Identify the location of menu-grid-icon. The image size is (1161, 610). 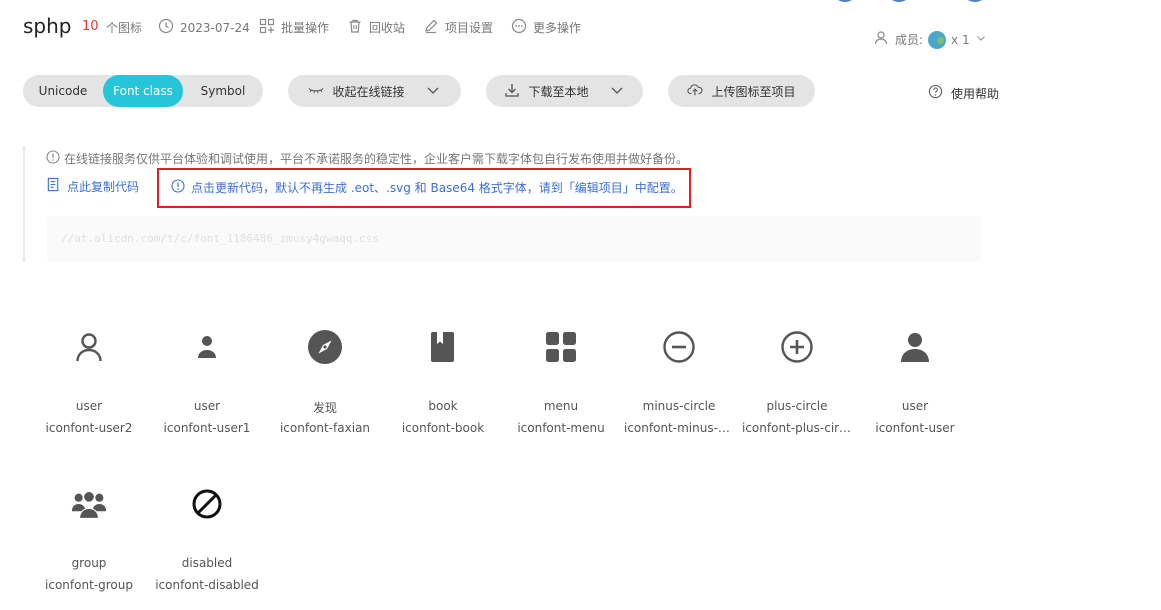
(561, 347).